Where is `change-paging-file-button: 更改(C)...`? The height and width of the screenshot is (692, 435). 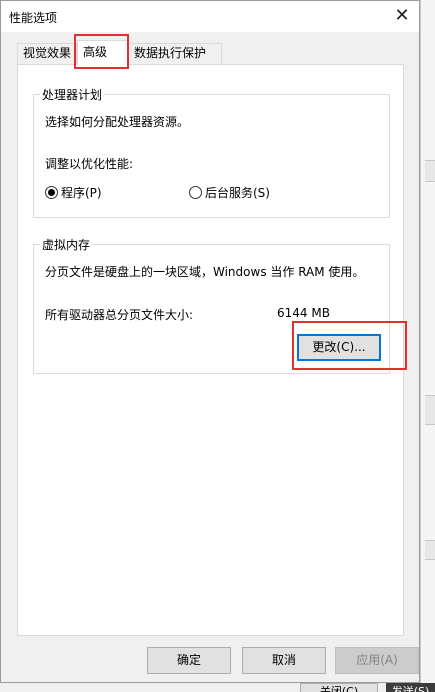 change-paging-file-button: 更改(C)... is located at coordinates (339, 347).